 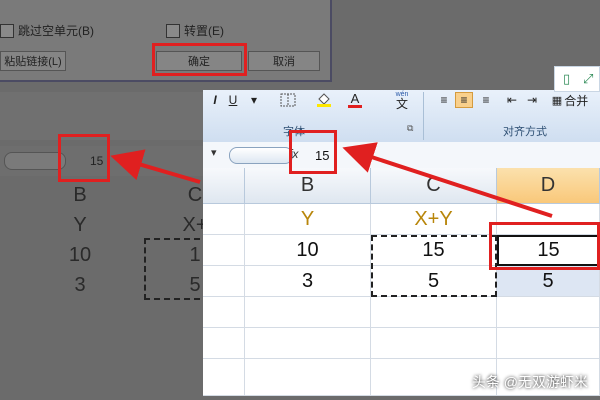 I want to click on arrow-to-formula-value, so click(x=447, y=180).